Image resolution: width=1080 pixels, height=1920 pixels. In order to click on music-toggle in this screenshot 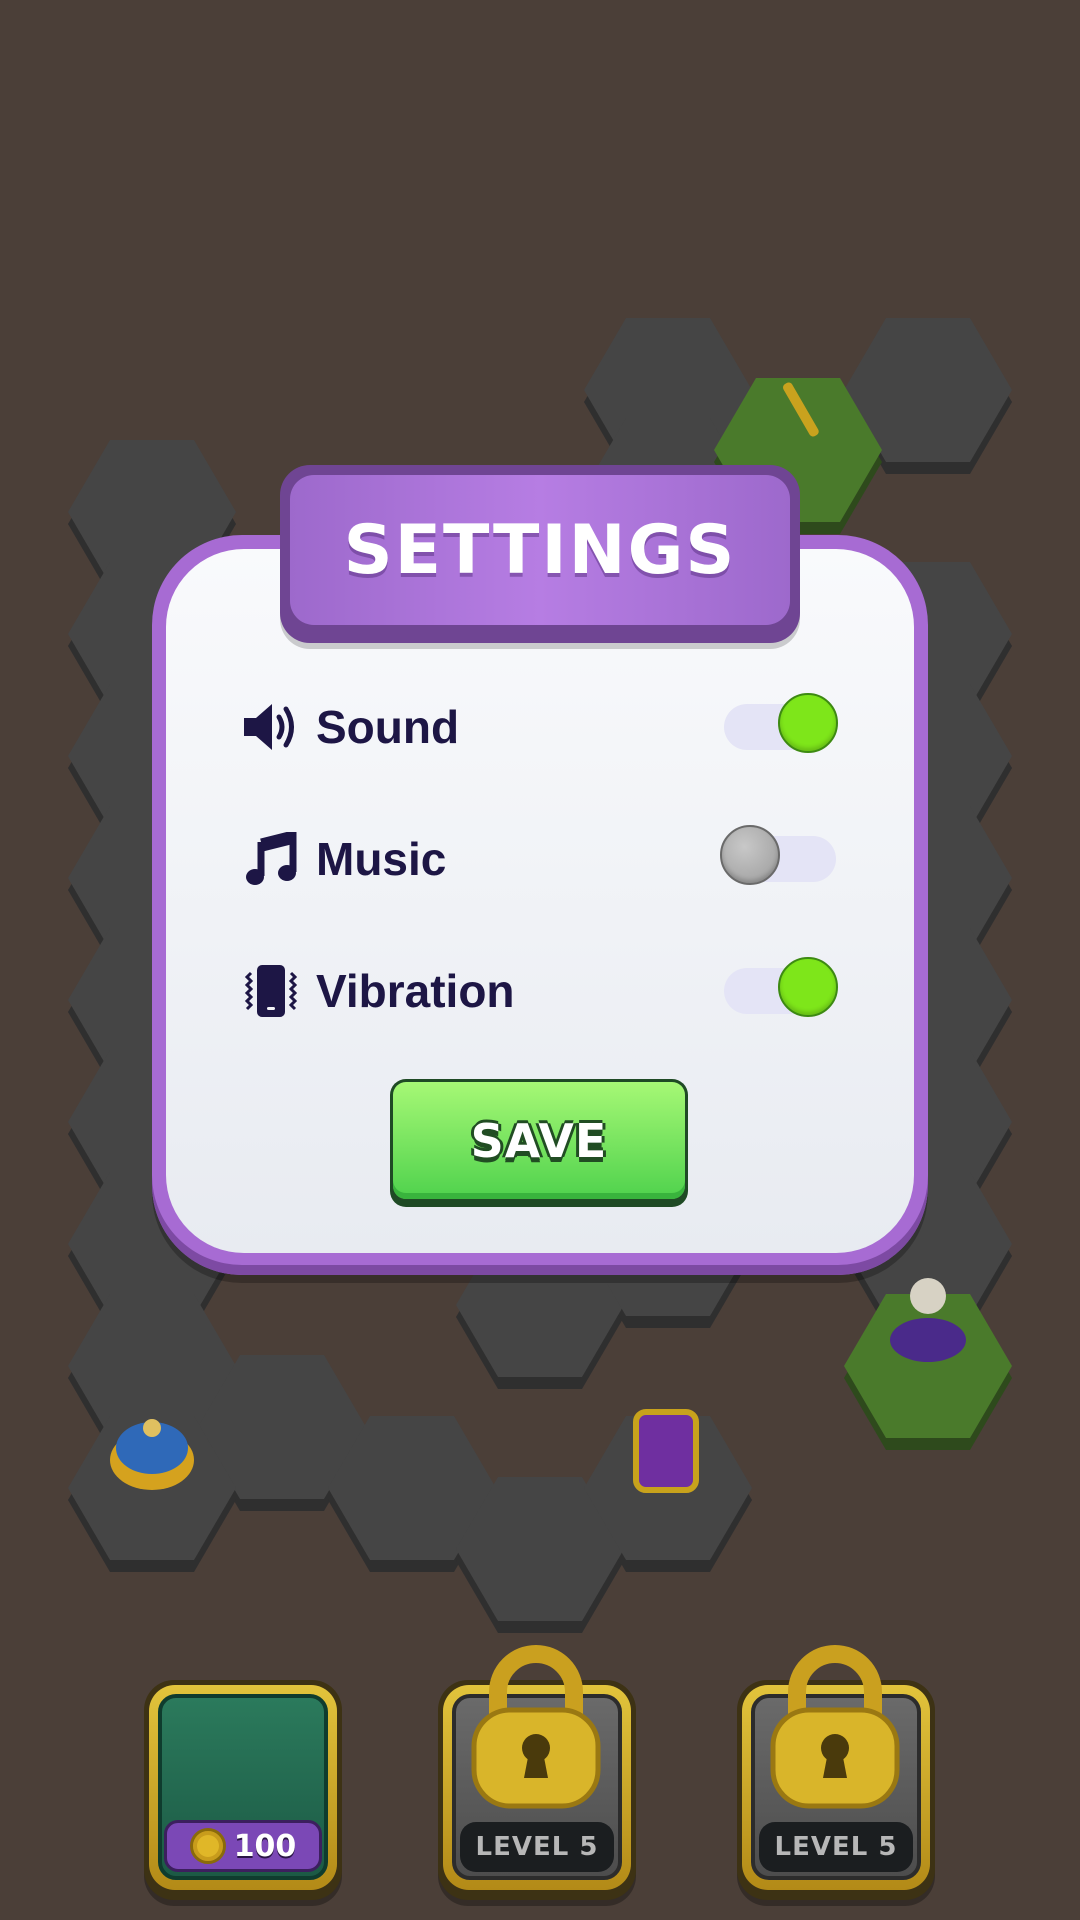, I will do `click(778, 855)`.